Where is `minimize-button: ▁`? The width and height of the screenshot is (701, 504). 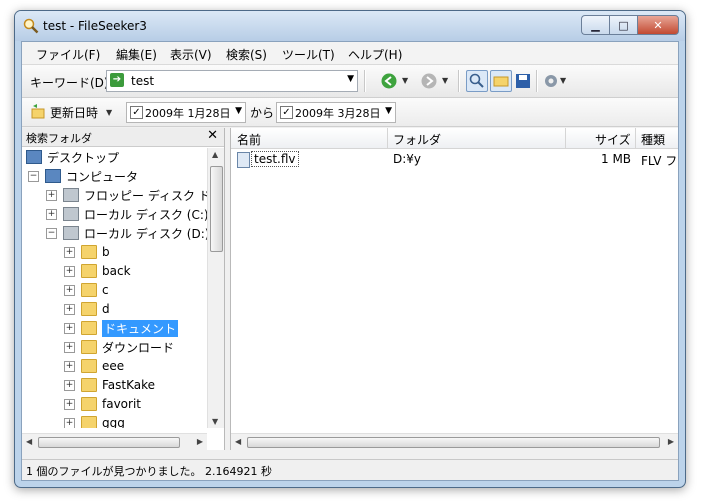 minimize-button: ▁ is located at coordinates (595, 25).